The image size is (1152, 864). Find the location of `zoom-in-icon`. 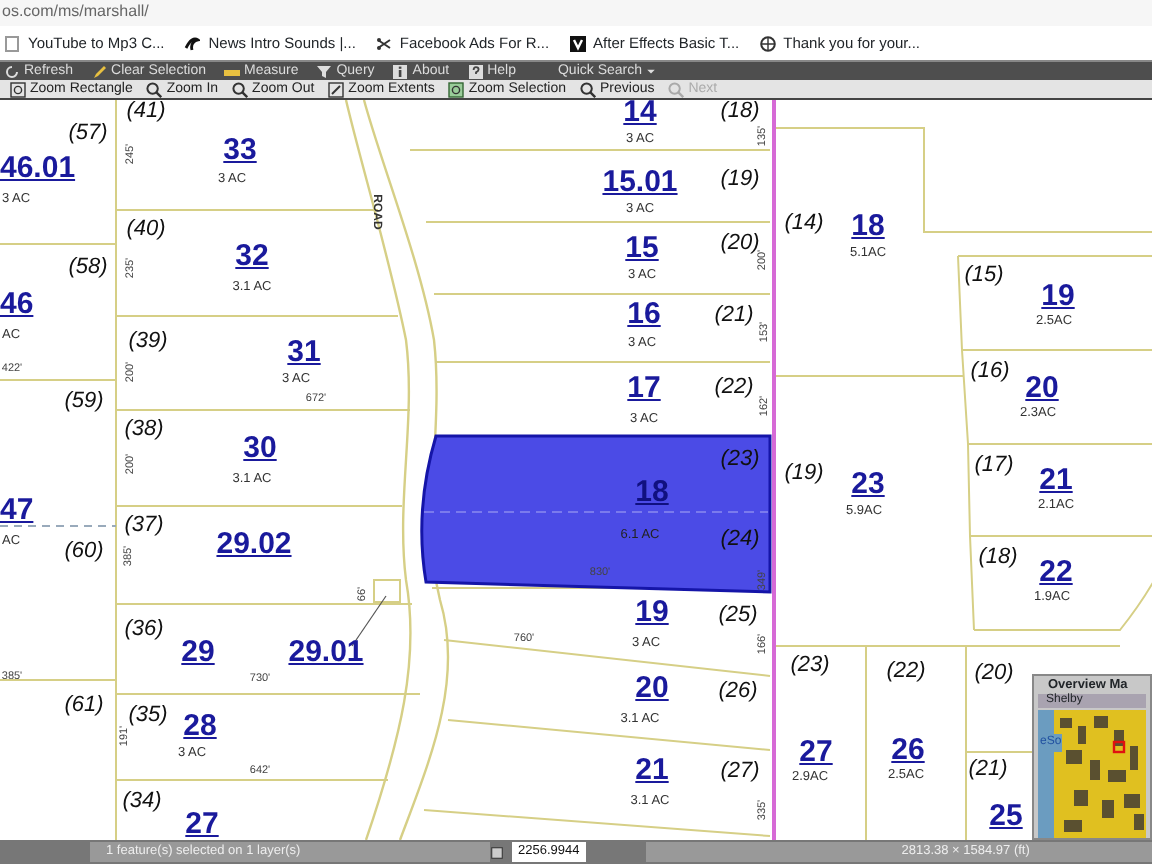

zoom-in-icon is located at coordinates (154, 89).